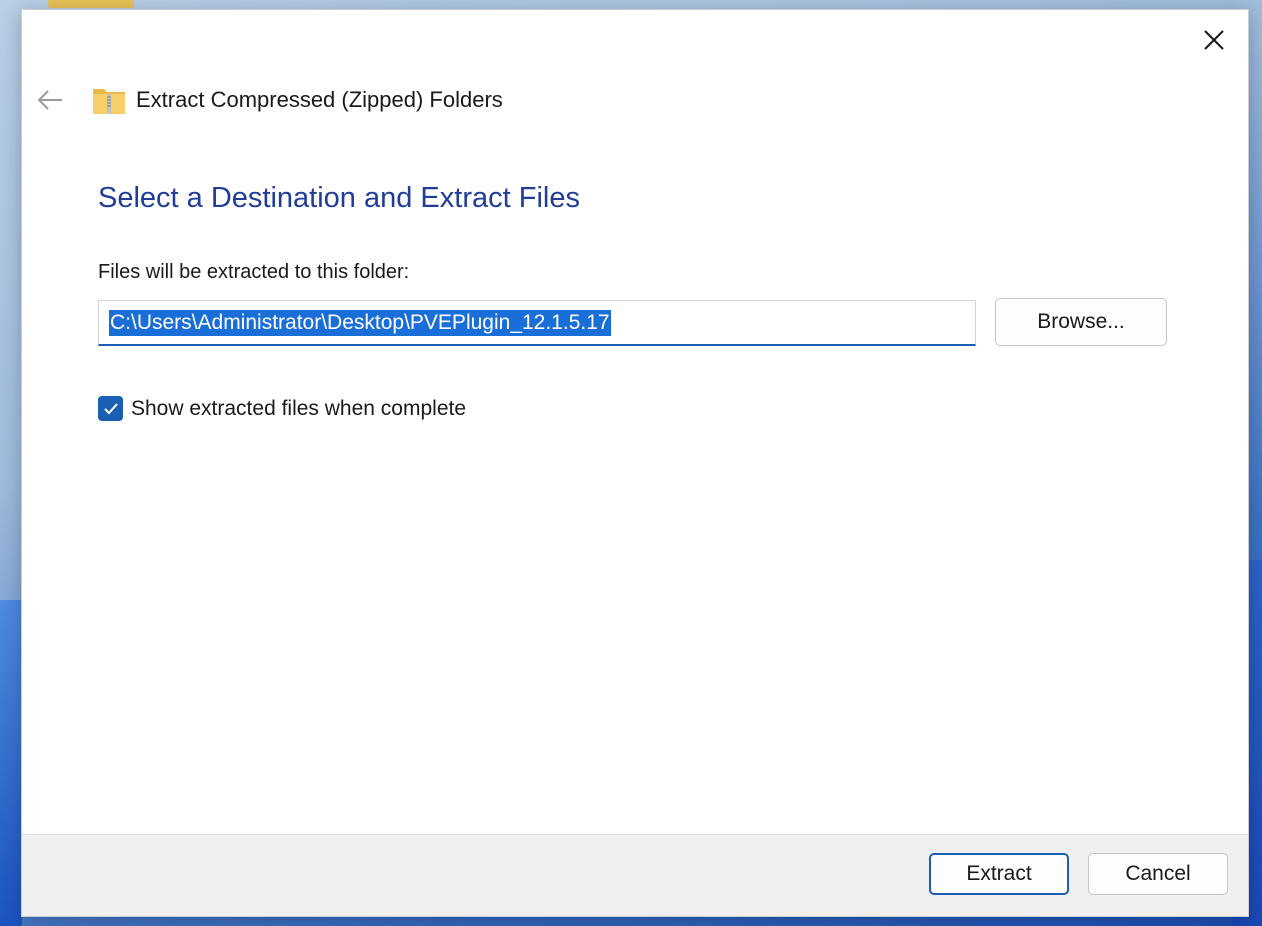 The image size is (1262, 926). What do you see at coordinates (1158, 874) in the screenshot?
I see `cancel-button: Cancel` at bounding box center [1158, 874].